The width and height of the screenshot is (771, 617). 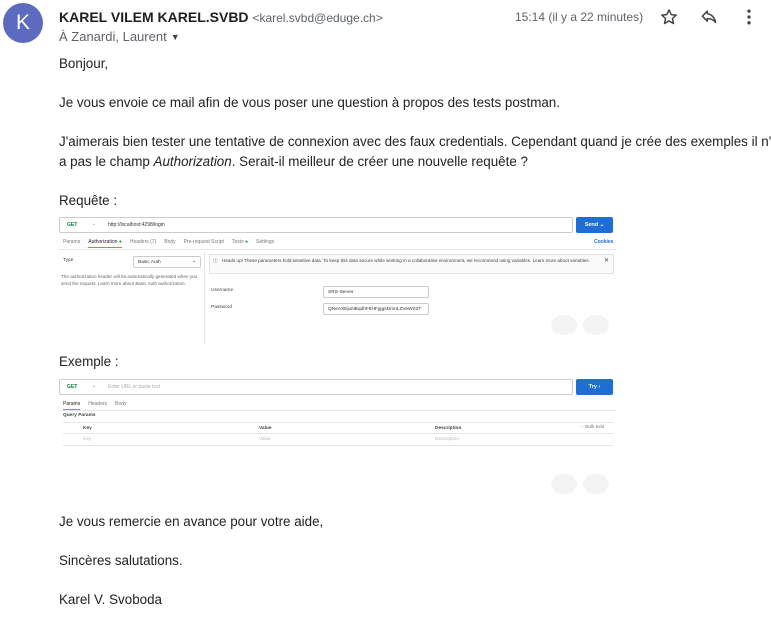 I want to click on auth-type-value: Basic Auth, so click(x=149, y=262).